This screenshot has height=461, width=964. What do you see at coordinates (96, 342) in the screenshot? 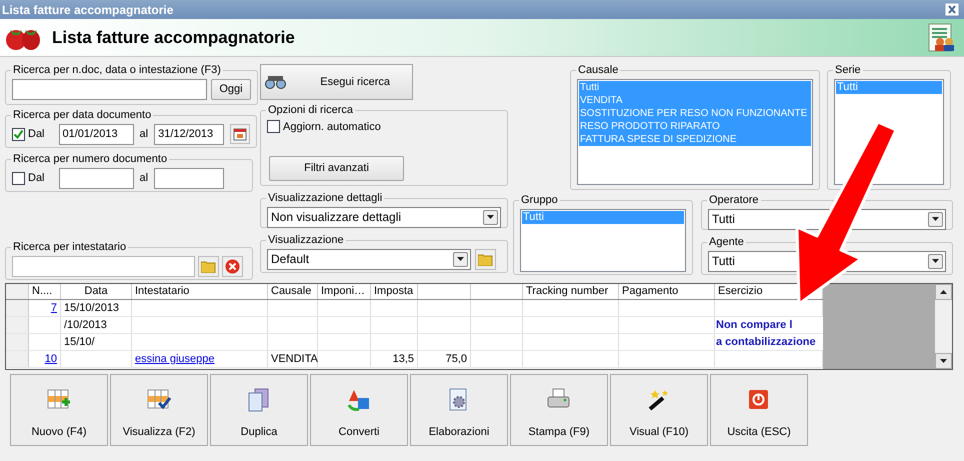
I see `table-cell: 15/10/` at bounding box center [96, 342].